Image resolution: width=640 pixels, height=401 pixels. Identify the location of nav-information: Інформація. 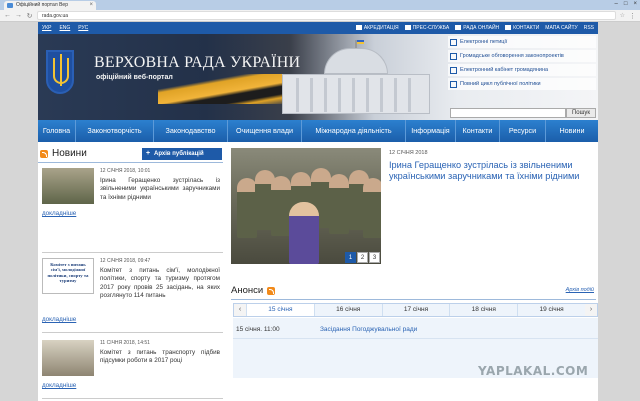
(431, 131).